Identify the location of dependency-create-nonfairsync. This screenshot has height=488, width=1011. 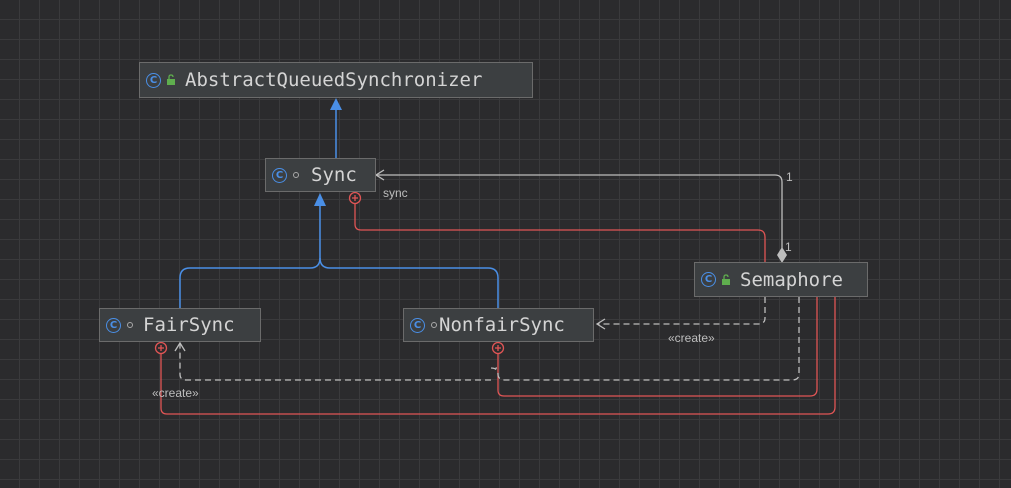
(680, 313).